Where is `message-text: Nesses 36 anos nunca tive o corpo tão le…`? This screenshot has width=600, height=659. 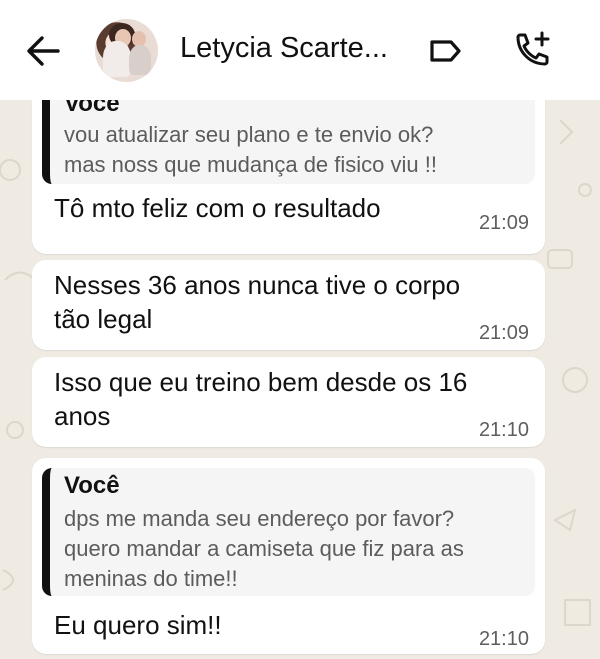
message-text: Nesses 36 anos nunca tive o corpo tão le… is located at coordinates (257, 302).